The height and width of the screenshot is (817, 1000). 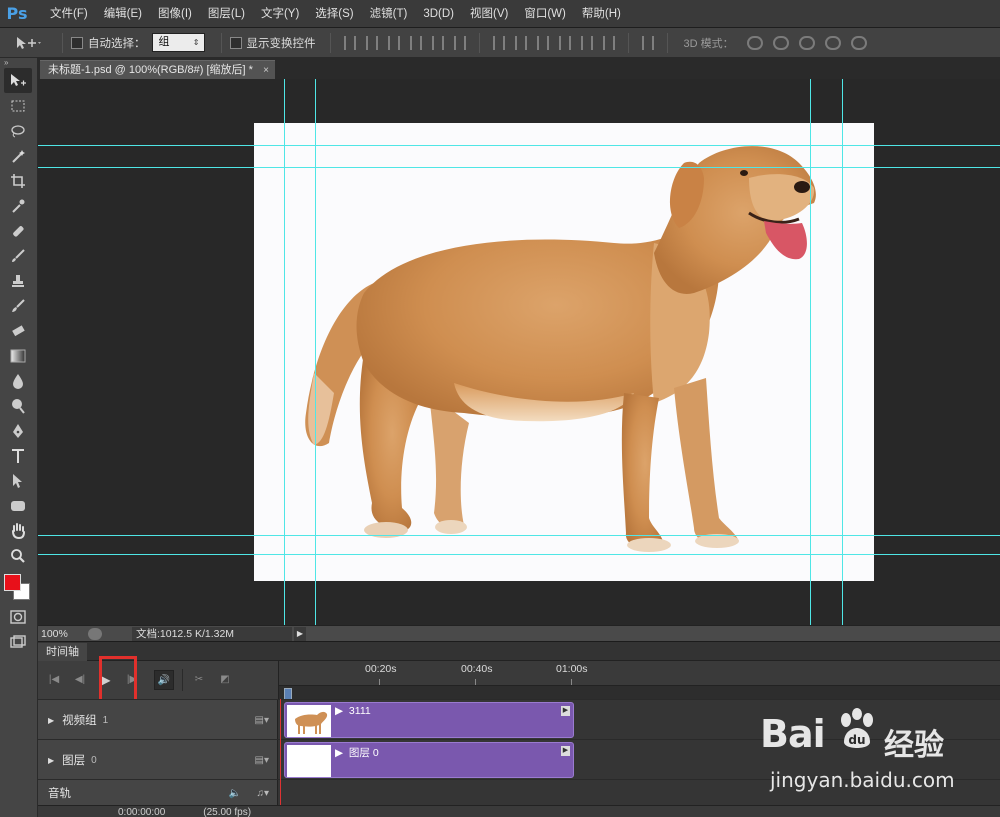 What do you see at coordinates (18, 63) in the screenshot?
I see `collapse-icon: »` at bounding box center [18, 63].